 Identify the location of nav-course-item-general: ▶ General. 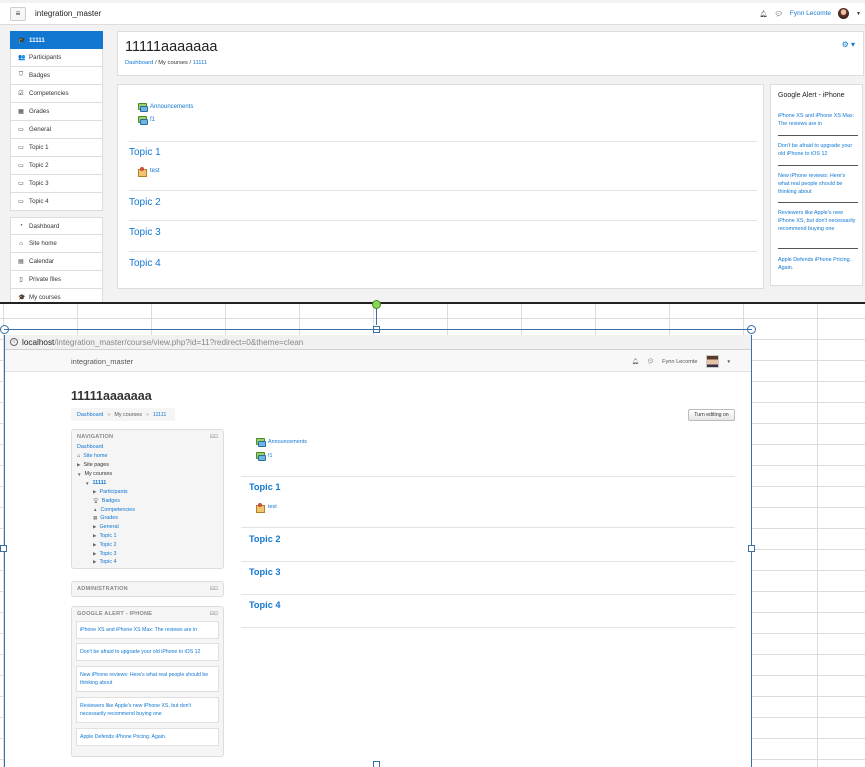
(106, 527).